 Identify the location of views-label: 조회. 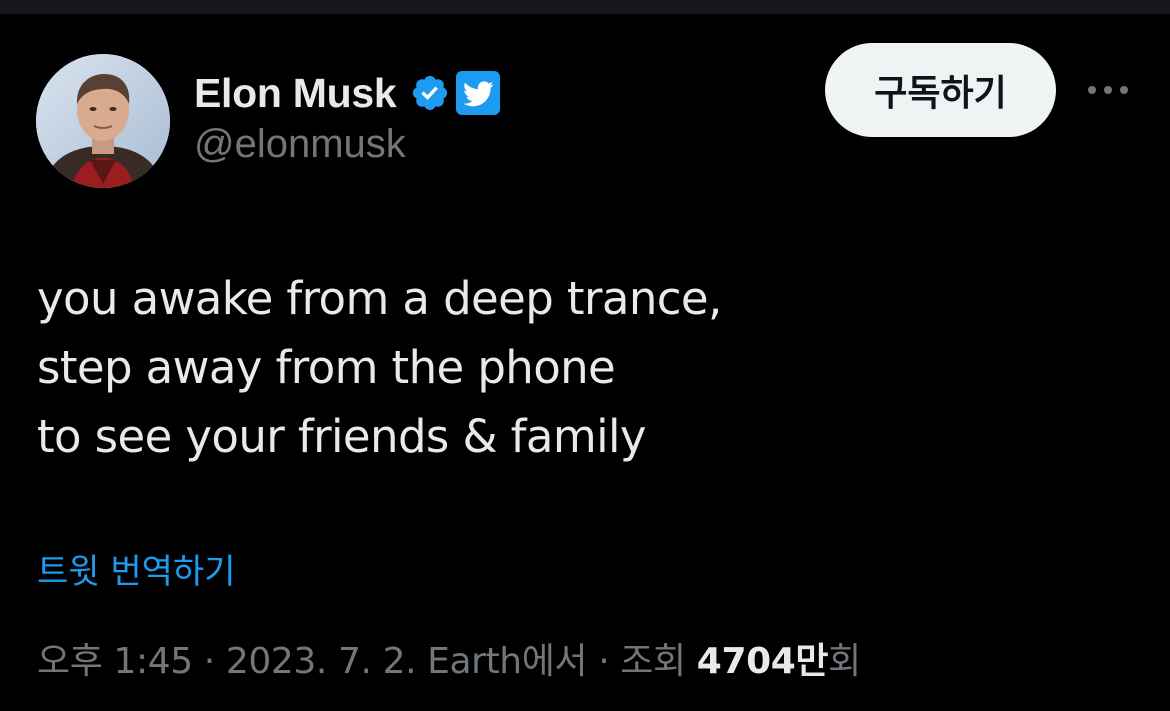
(653, 661).